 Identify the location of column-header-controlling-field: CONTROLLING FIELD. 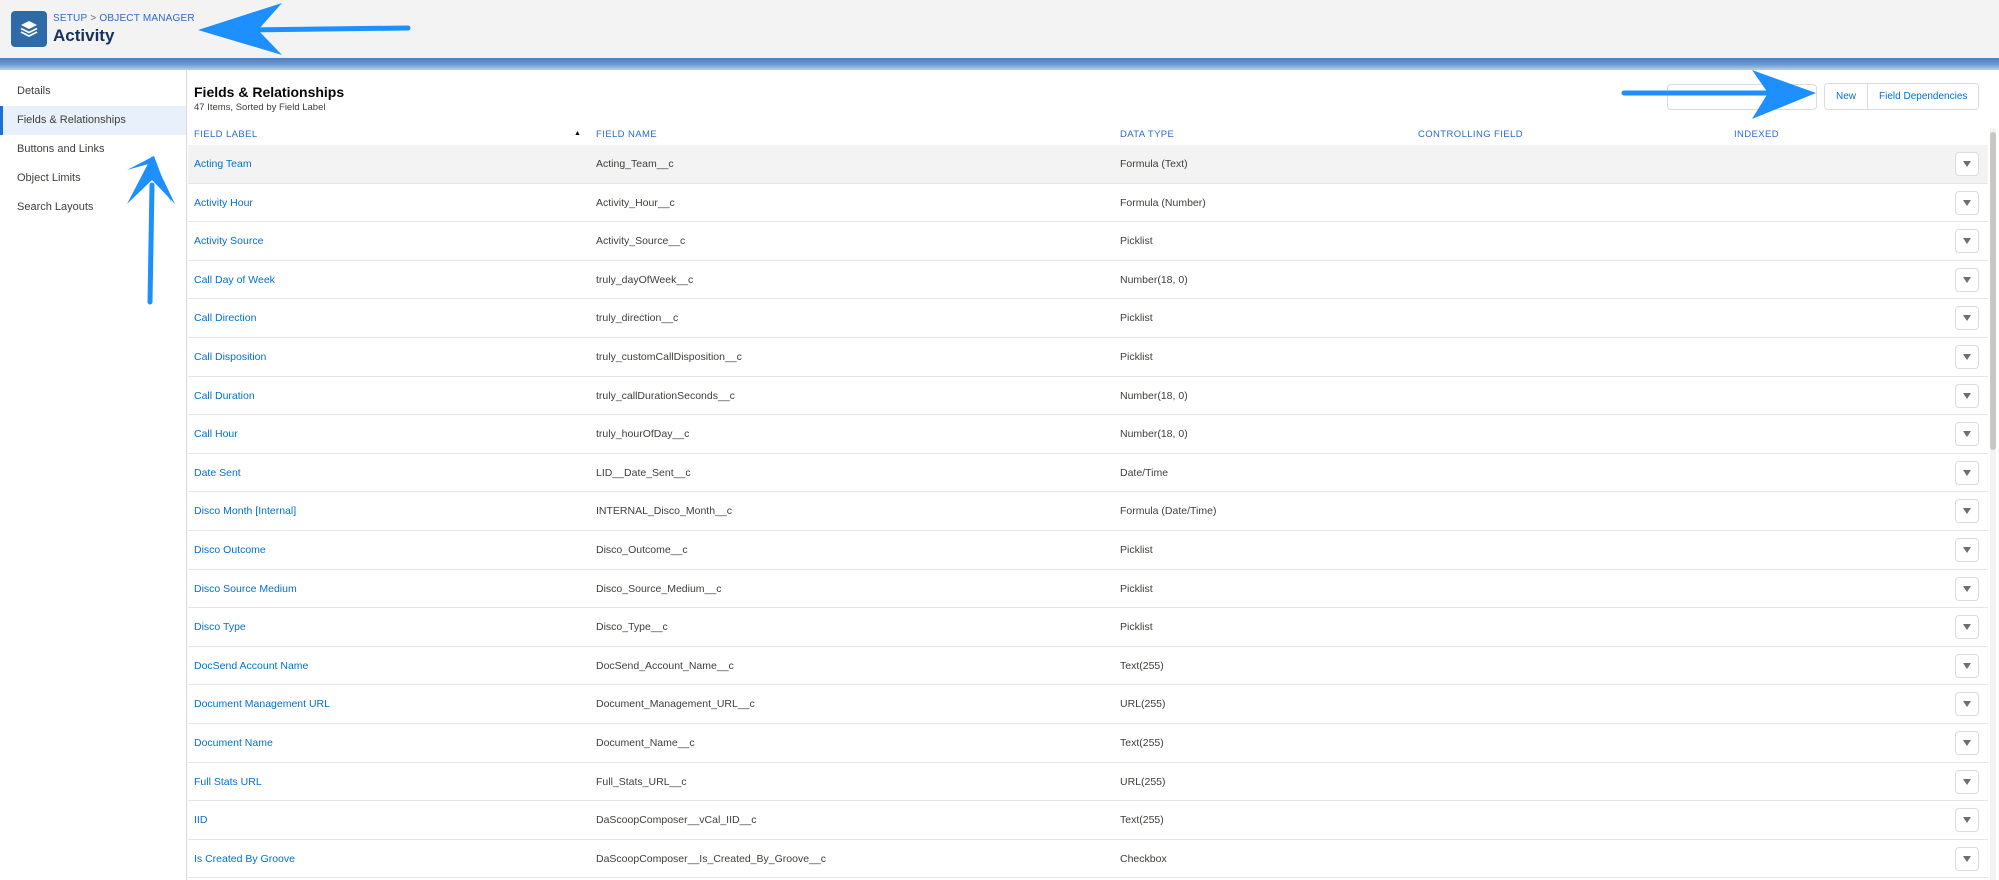
(1470, 134).